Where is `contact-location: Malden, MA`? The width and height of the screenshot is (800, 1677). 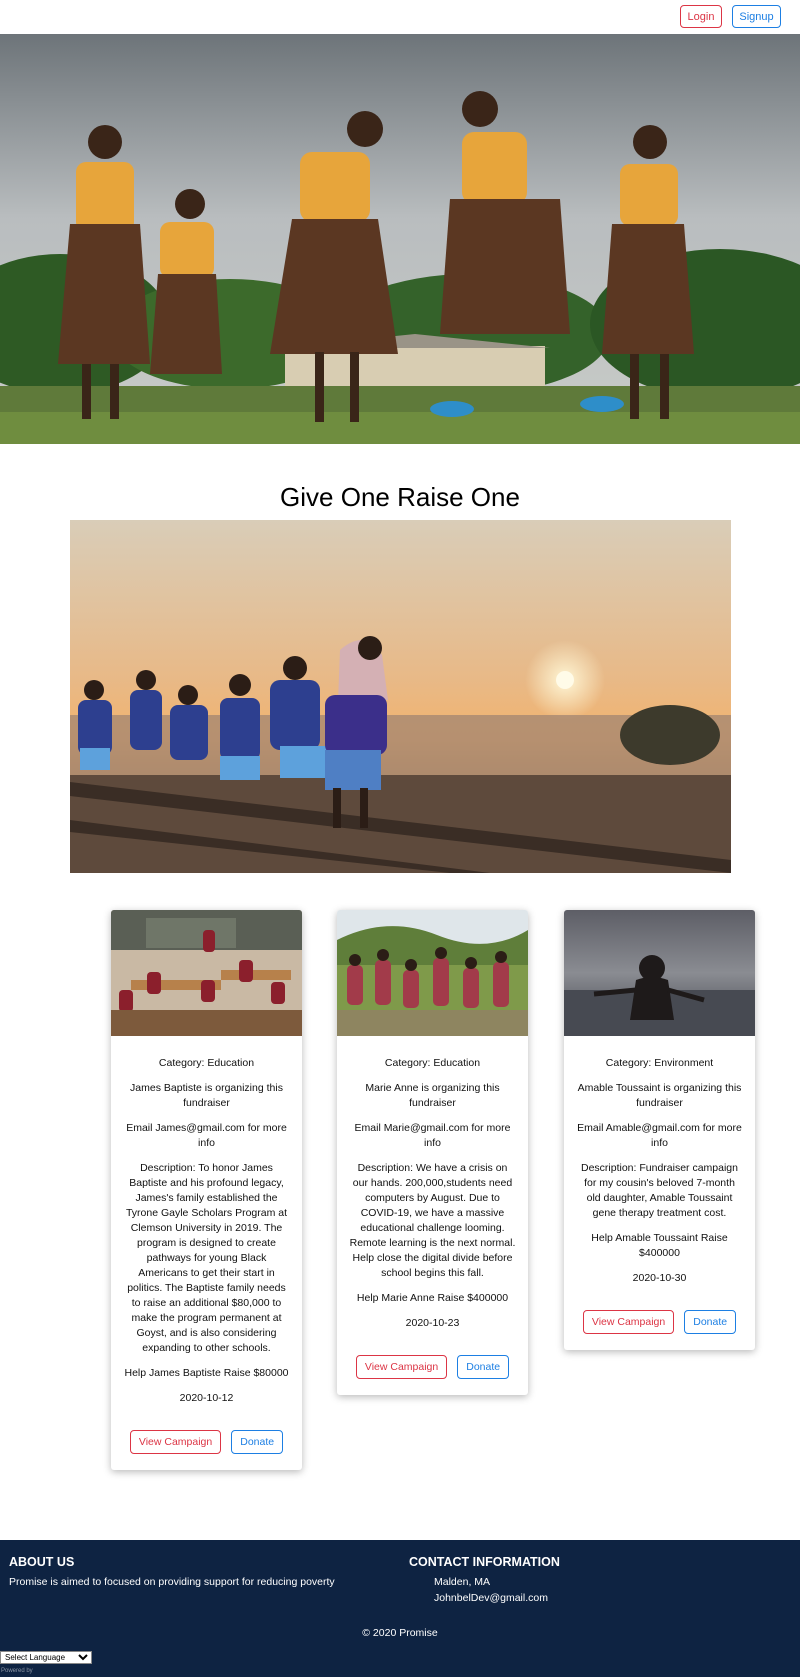
contact-location: Malden, MA is located at coordinates (462, 1582).